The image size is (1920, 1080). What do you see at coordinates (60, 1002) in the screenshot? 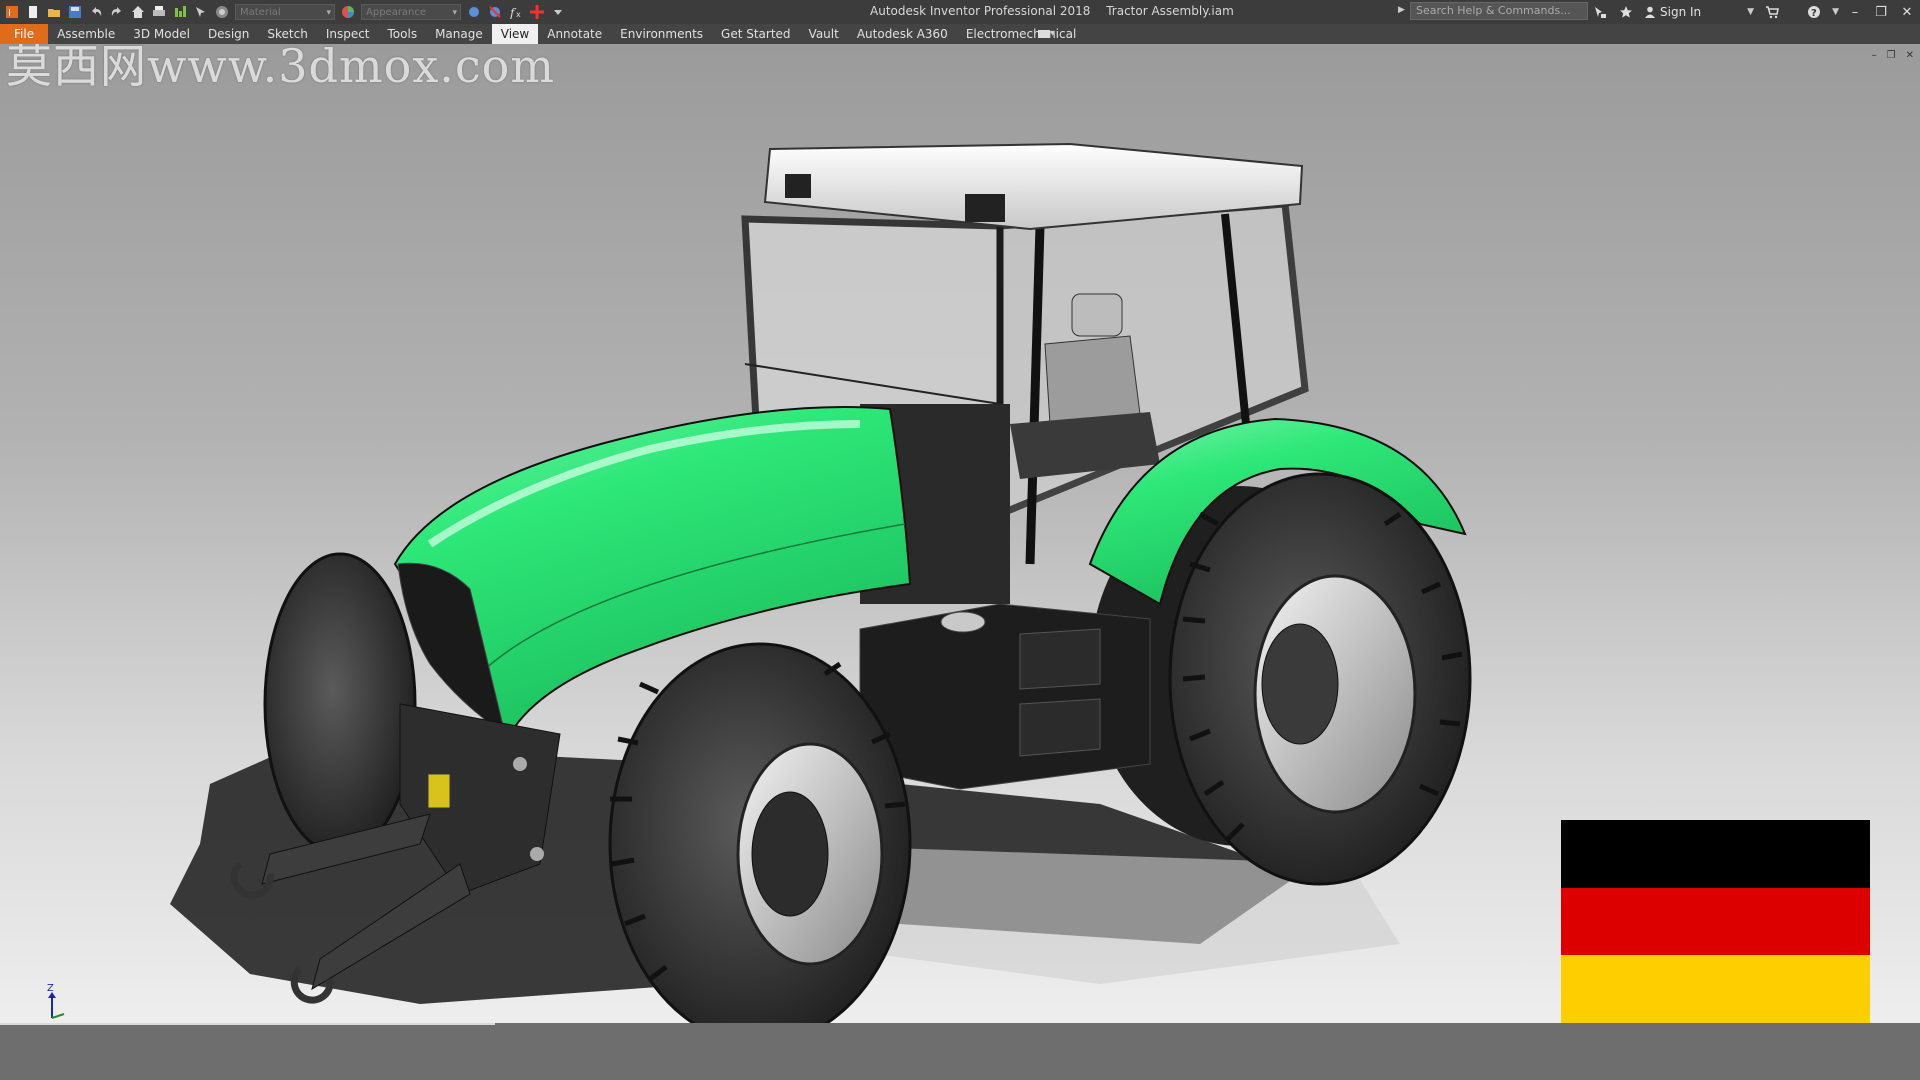
I see `coordinate-triad: Z` at bounding box center [60, 1002].